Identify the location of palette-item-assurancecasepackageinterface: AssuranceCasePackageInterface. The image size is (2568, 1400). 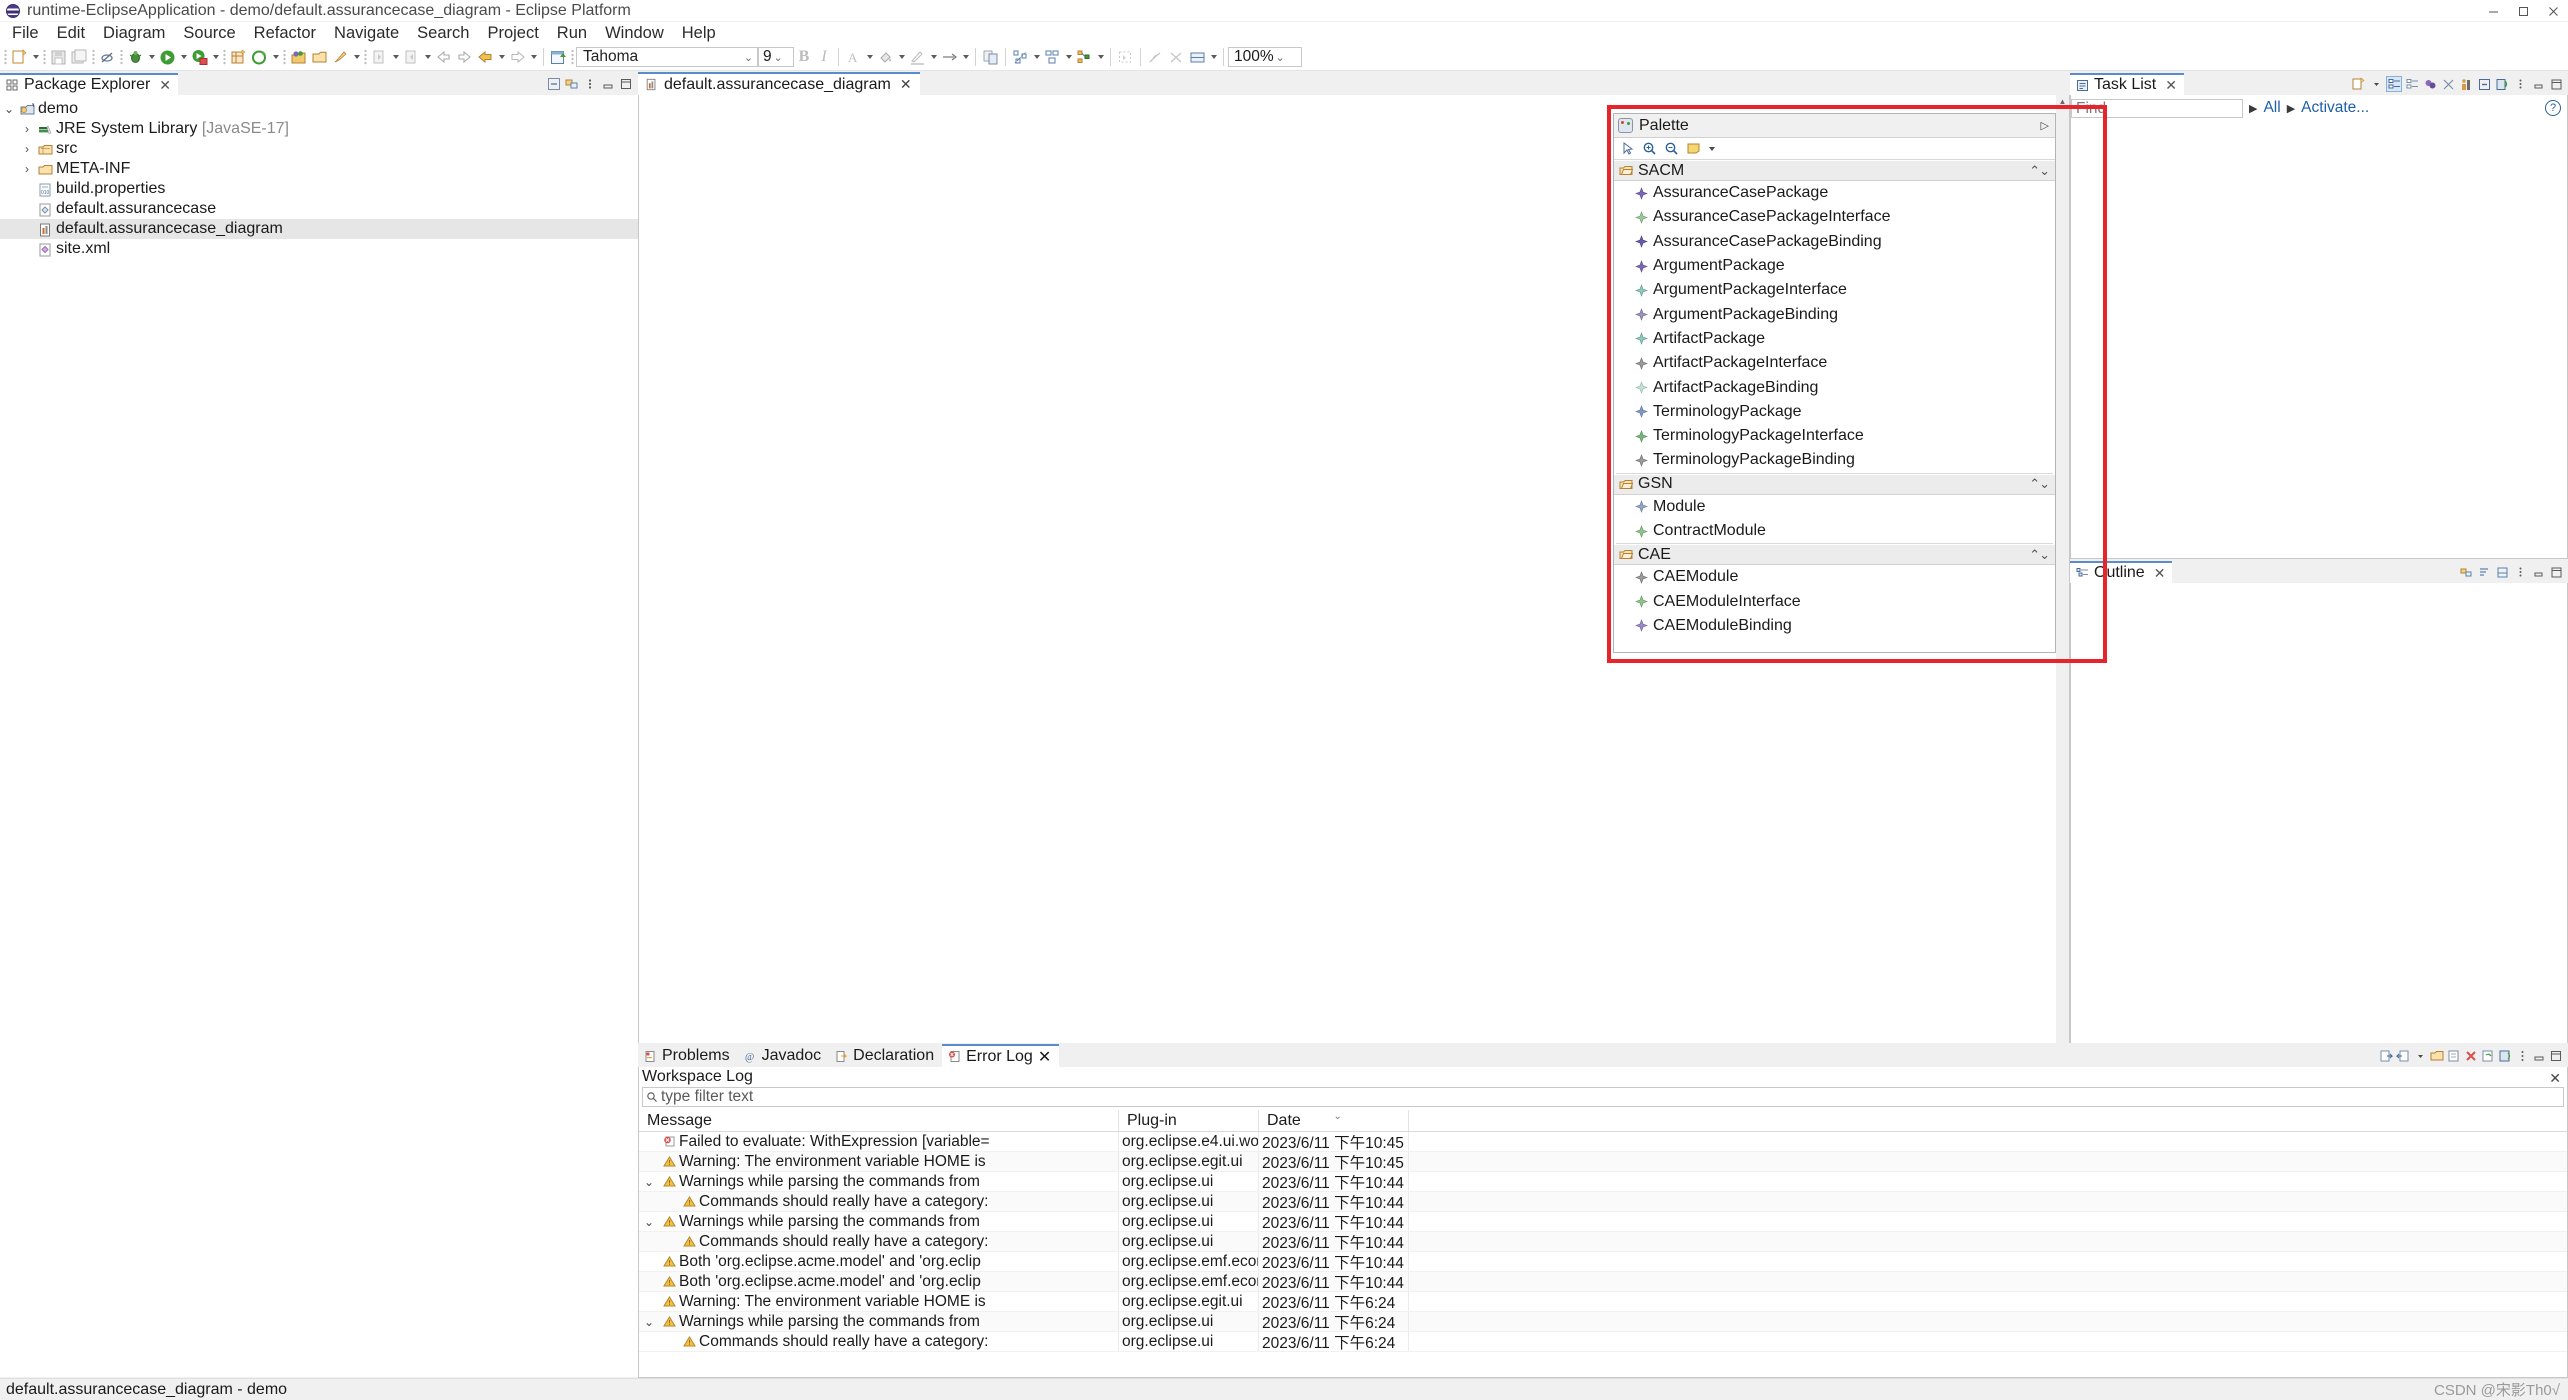
(1834, 217).